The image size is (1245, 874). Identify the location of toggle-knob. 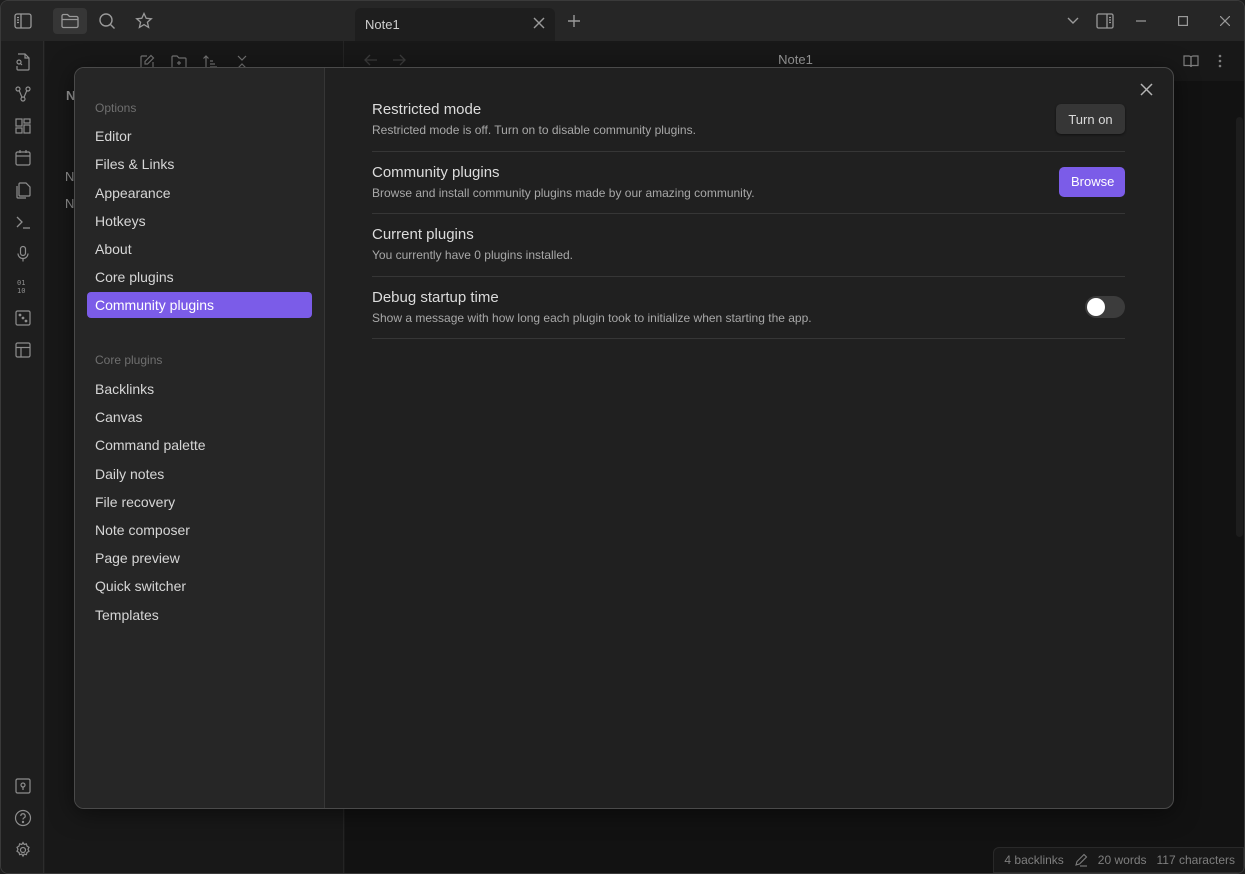
(1096, 306).